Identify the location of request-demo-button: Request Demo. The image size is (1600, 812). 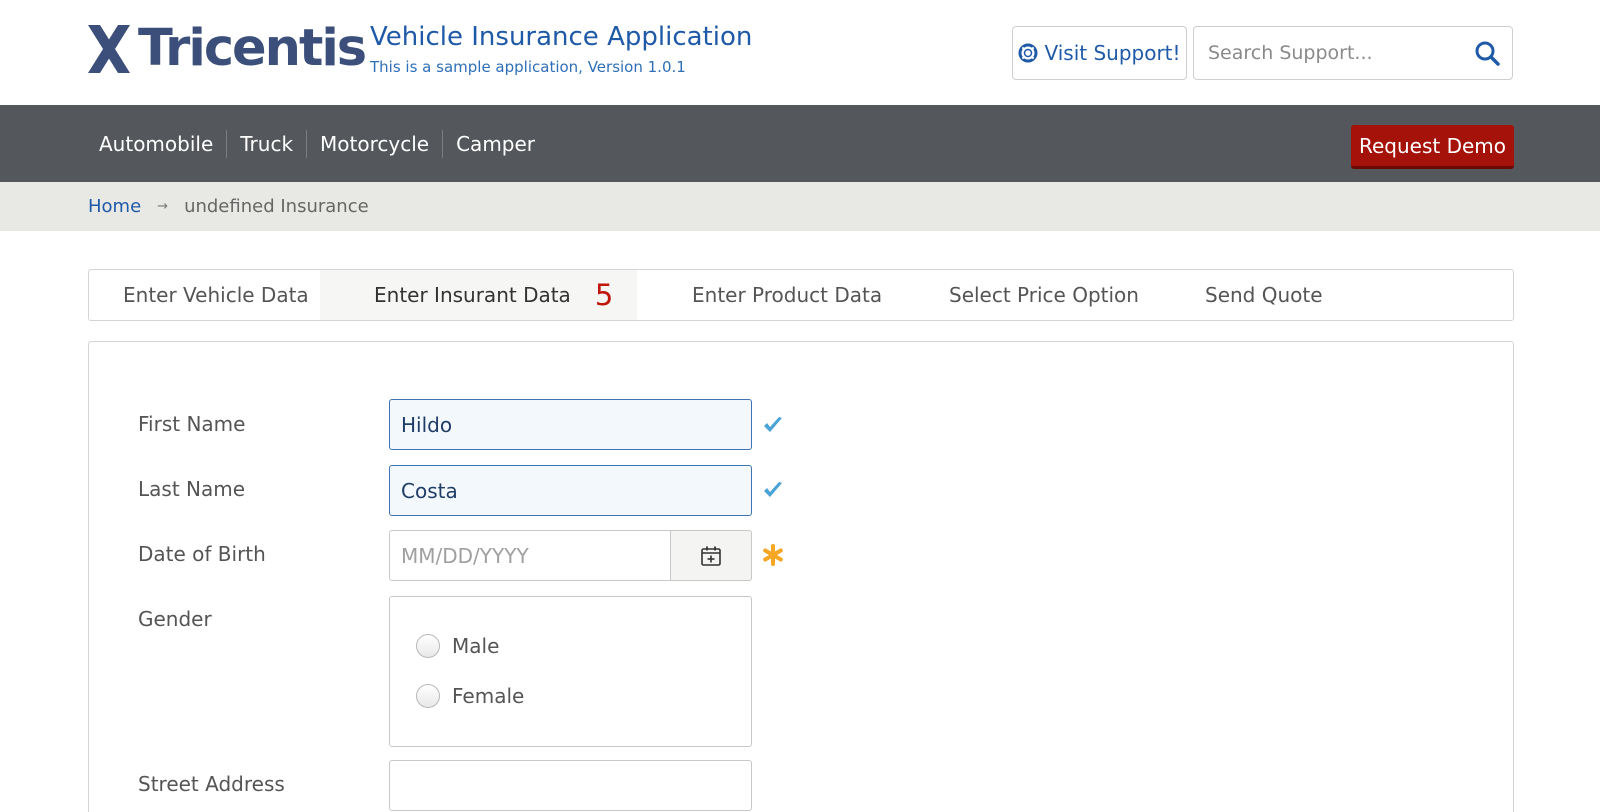
(1432, 147).